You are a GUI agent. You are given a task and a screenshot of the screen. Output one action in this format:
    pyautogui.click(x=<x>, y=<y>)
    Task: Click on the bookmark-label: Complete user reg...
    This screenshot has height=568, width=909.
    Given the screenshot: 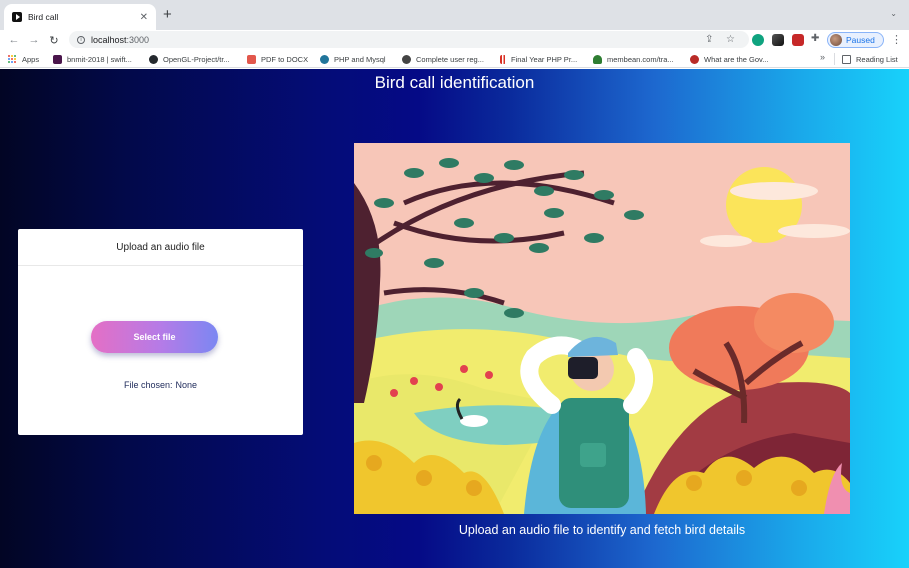 What is the action you would take?
    pyautogui.click(x=450, y=59)
    